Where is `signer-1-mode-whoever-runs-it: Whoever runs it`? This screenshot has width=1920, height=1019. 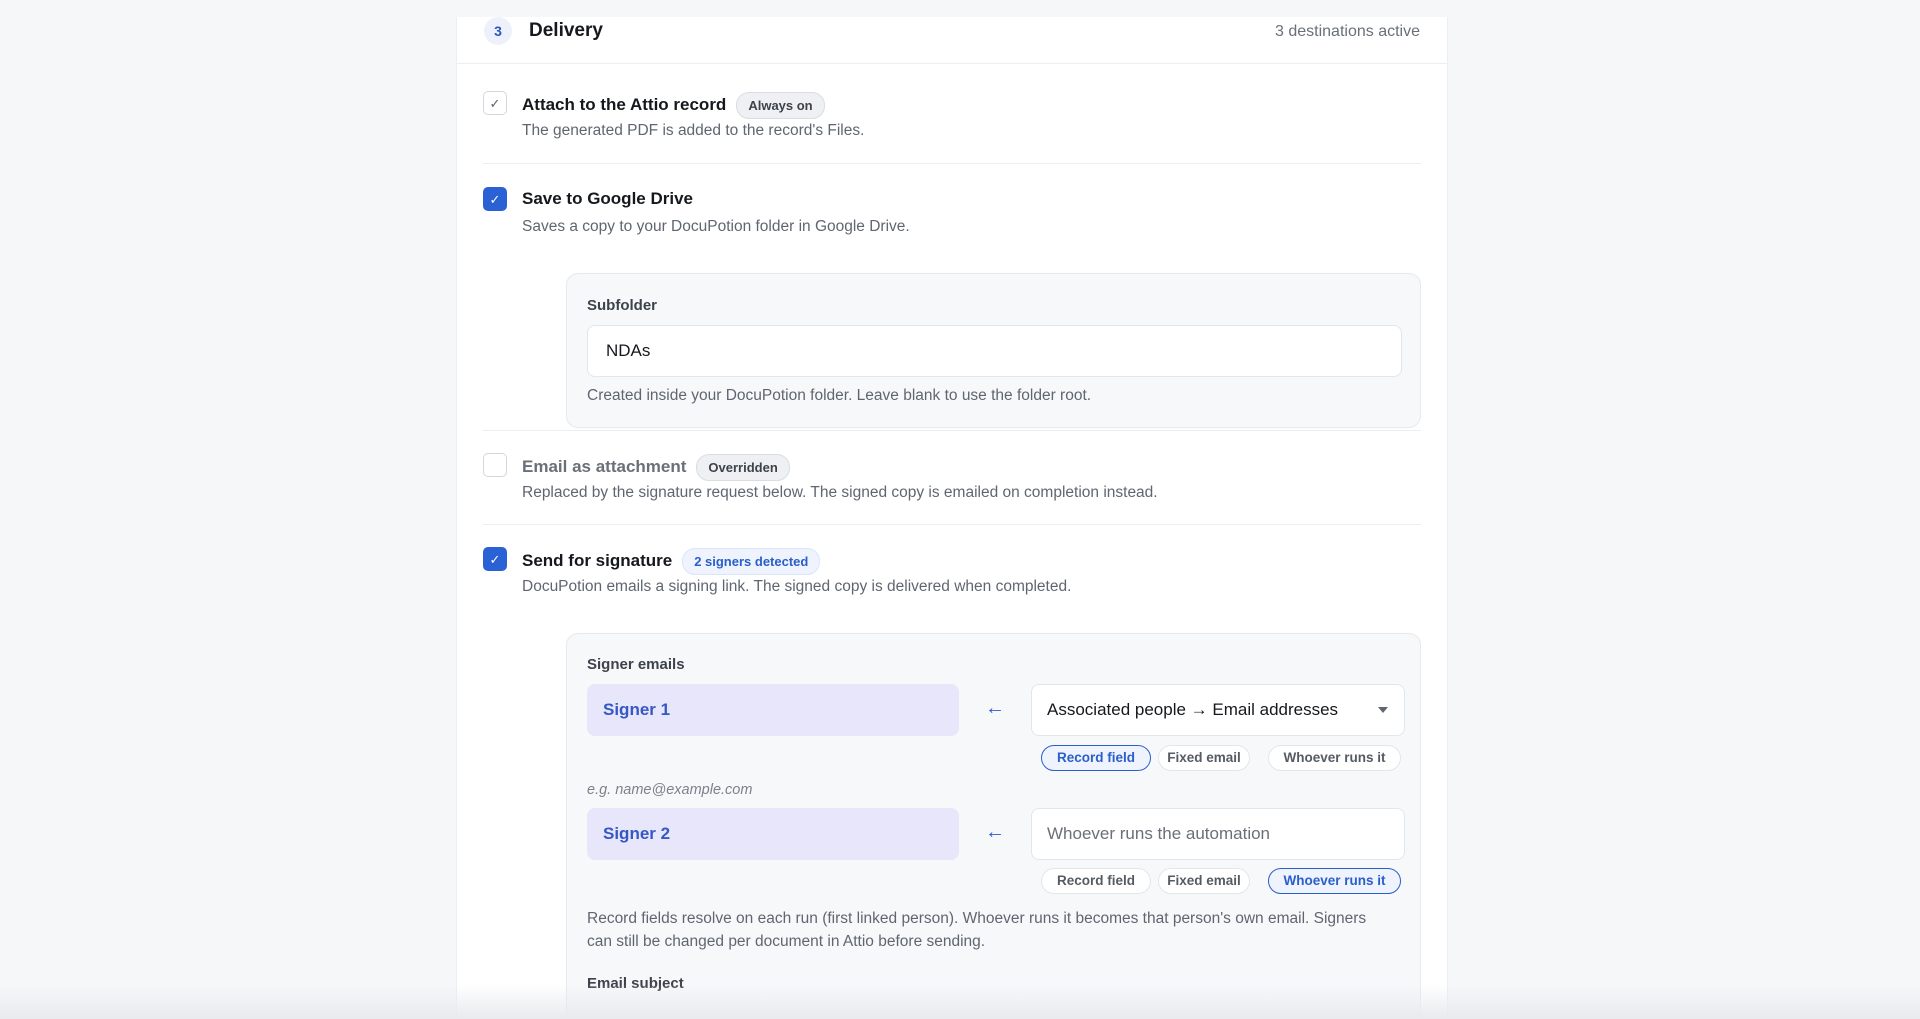
signer-1-mode-whoever-runs-it: Whoever runs it is located at coordinates (1334, 758).